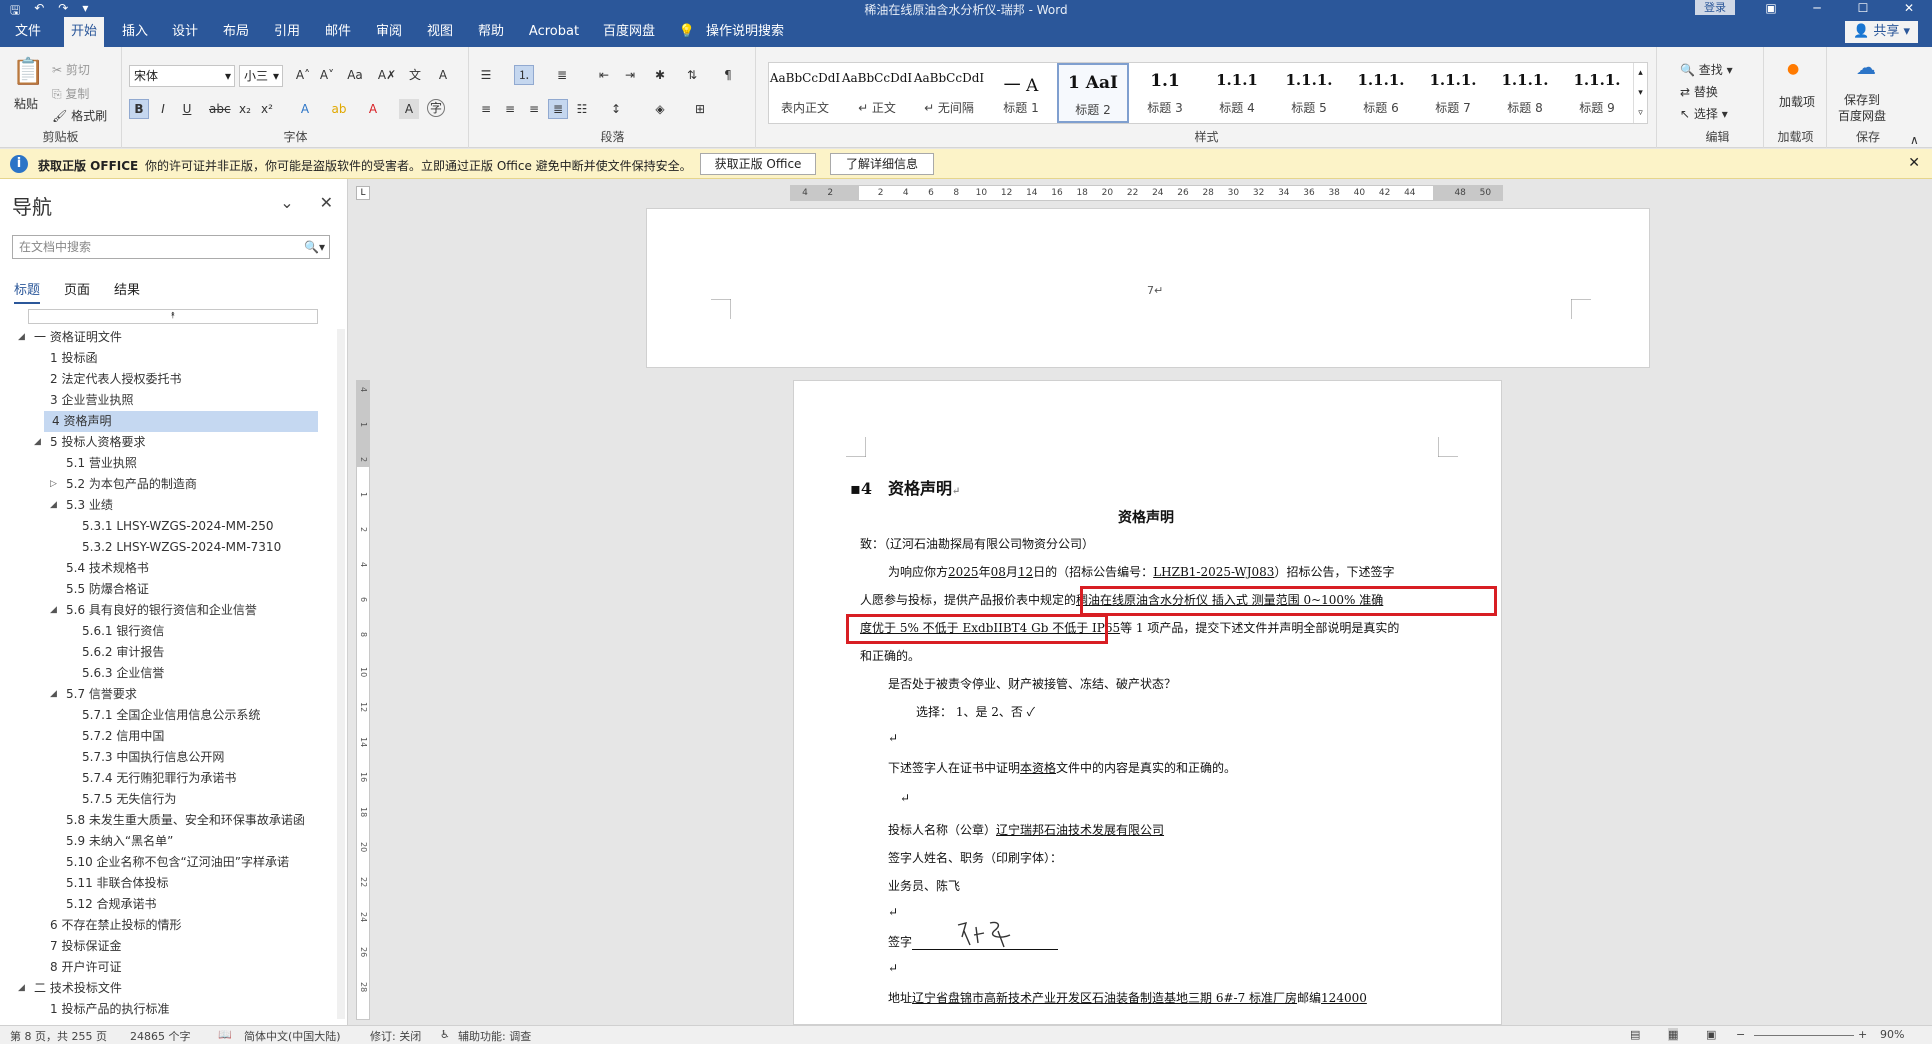 This screenshot has width=1932, height=1044. Describe the element at coordinates (236, 32) in the screenshot. I see `tab-layout: 布局` at that location.